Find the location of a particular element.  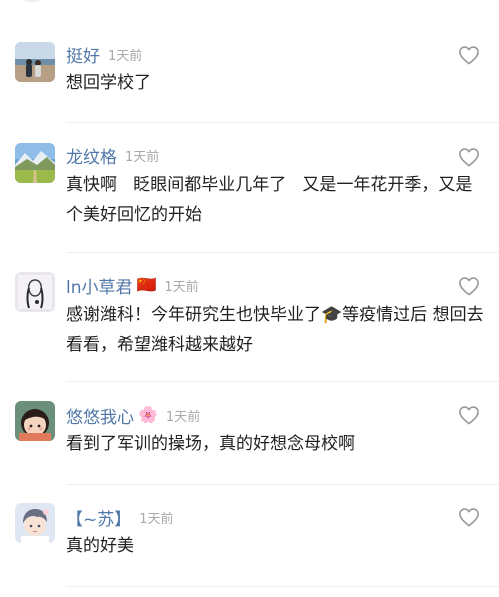

comment-text: 真的好美 is located at coordinates (100, 546).